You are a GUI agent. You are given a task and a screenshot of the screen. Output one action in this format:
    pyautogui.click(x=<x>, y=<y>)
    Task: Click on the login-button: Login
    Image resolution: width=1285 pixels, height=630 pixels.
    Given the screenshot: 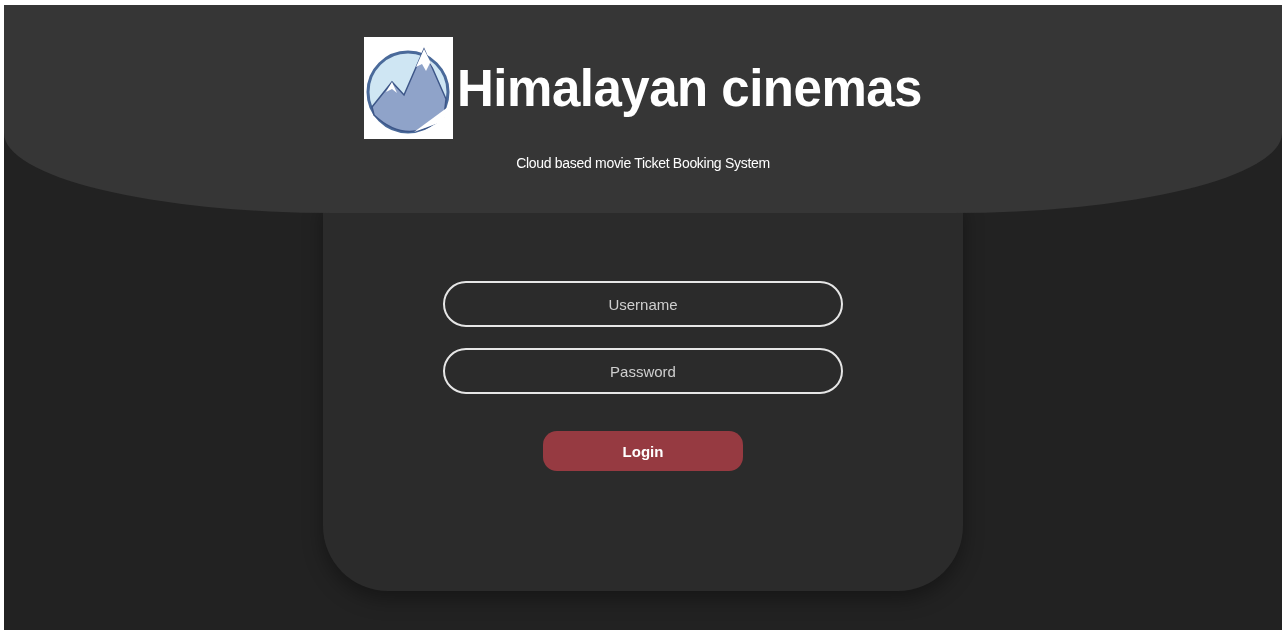 What is the action you would take?
    pyautogui.click(x=643, y=451)
    